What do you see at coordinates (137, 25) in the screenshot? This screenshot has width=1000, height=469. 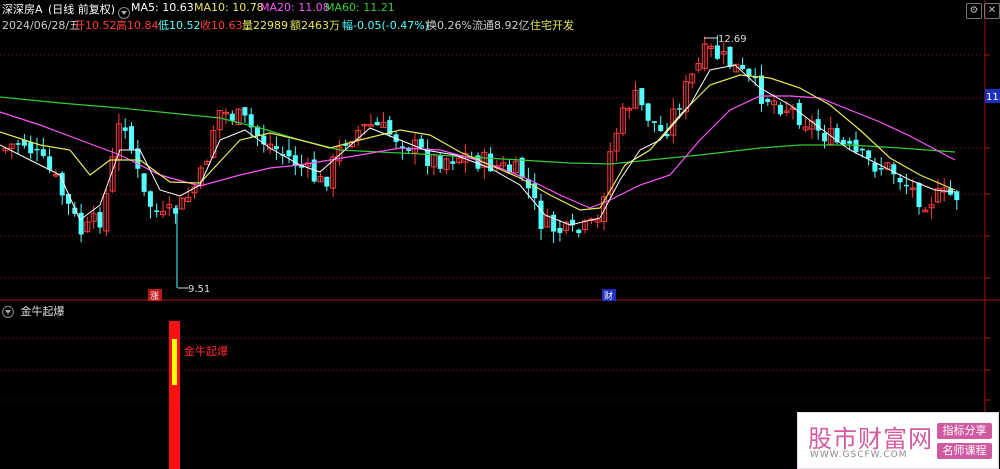 I see `bar-high: 高10.84` at bounding box center [137, 25].